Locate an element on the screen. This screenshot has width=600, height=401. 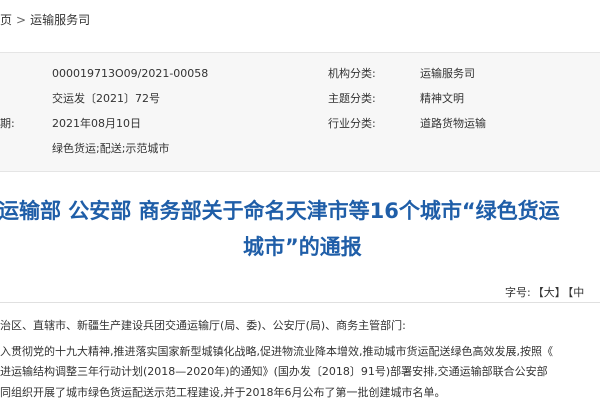
org-category-label: 机构分类: is located at coordinates (352, 73).